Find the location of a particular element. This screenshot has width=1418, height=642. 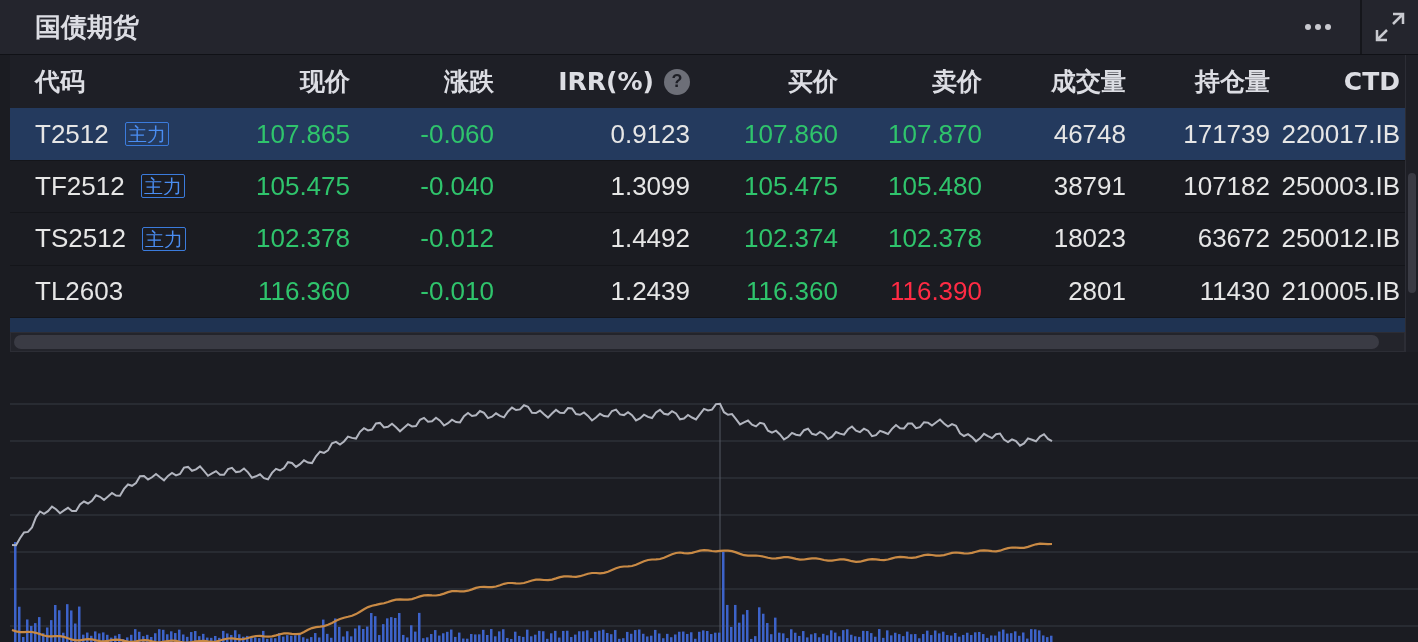

column-header: IRR(%) is located at coordinates (606, 81).